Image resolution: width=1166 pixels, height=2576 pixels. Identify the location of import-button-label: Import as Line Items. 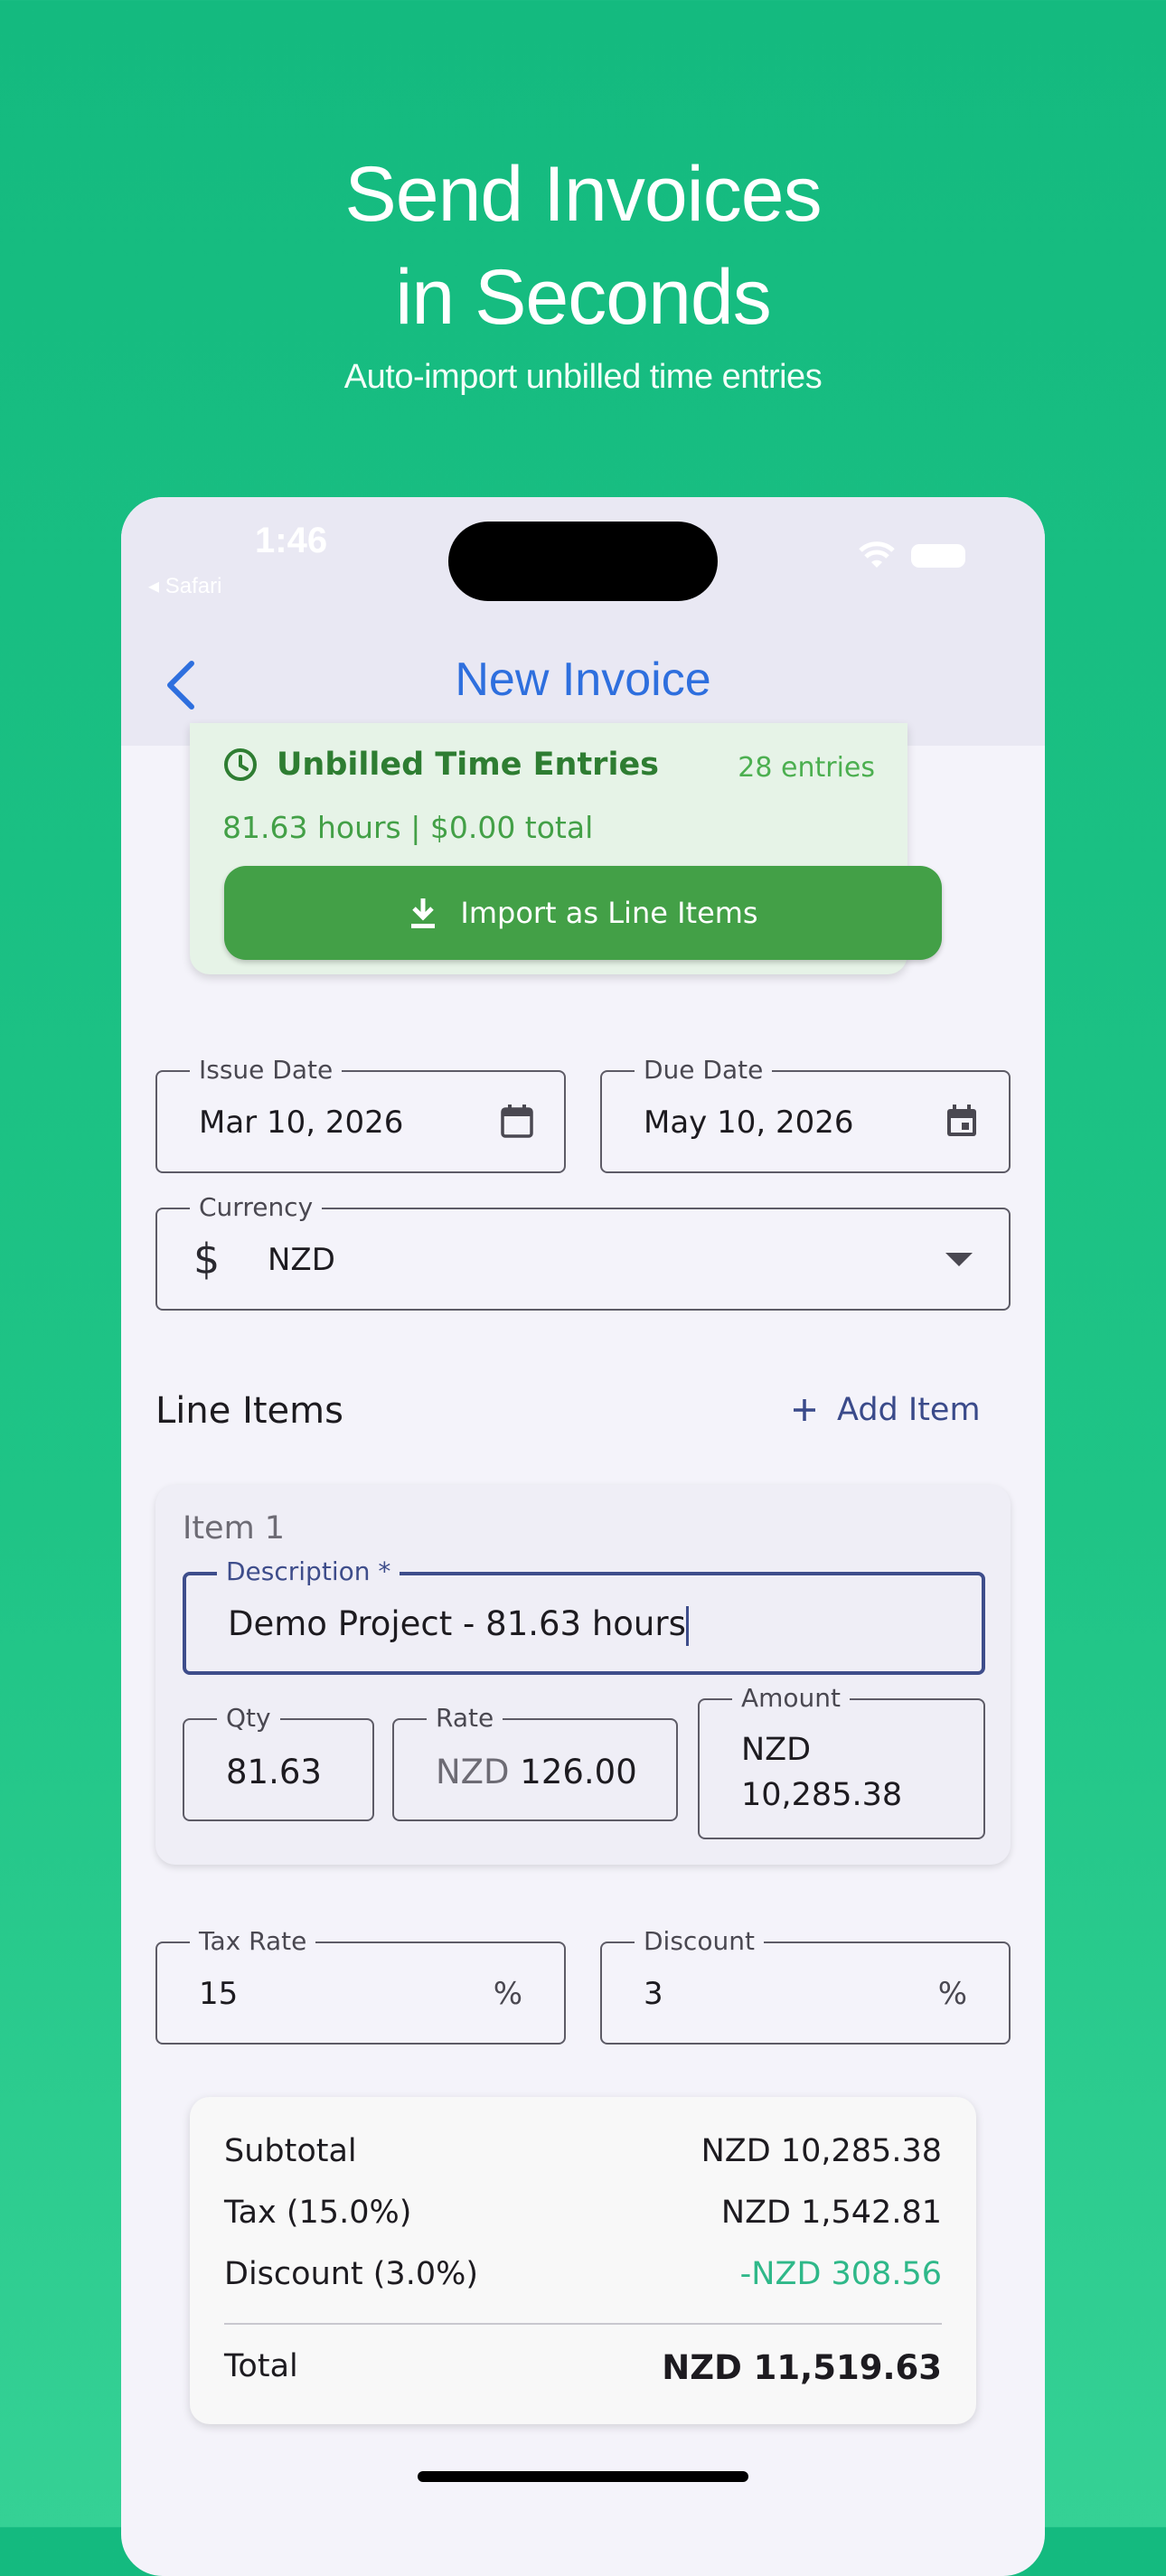
(609, 913).